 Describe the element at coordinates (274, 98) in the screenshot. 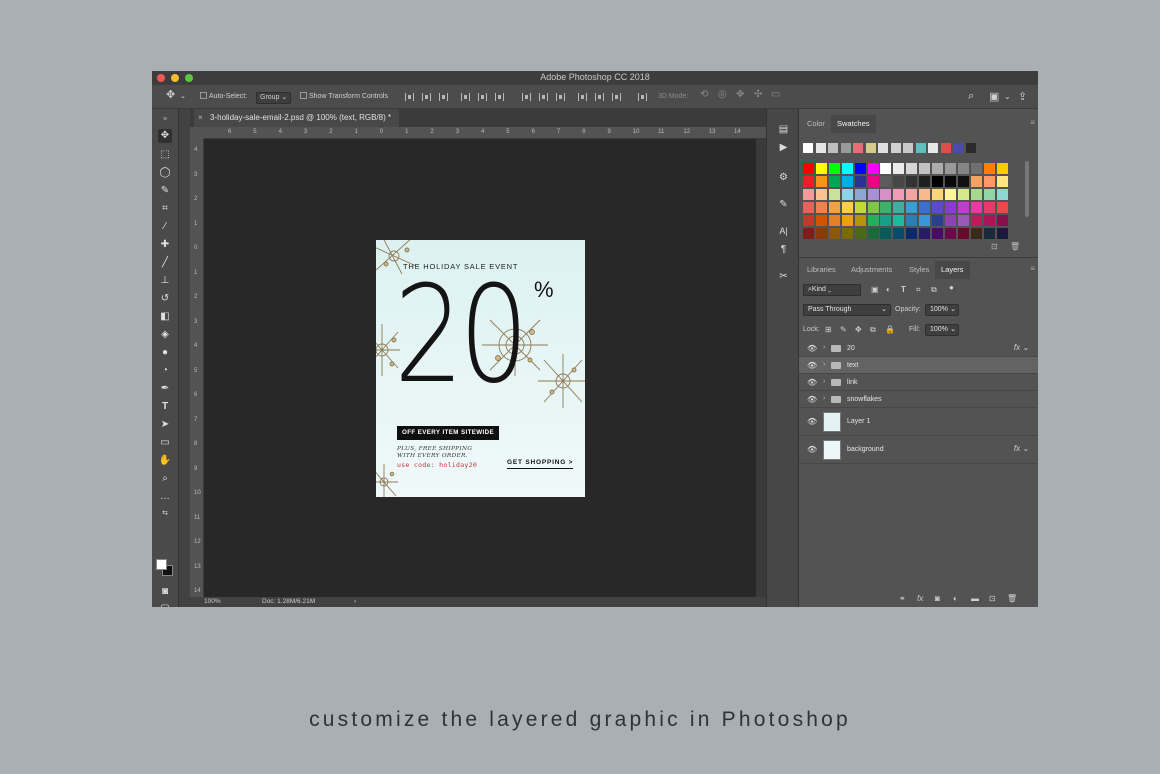

I see `auto-select-dropdown: Group ⌄` at that location.